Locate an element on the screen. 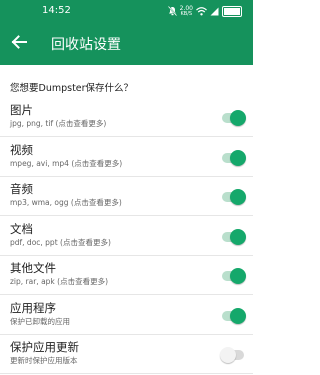 This screenshot has width=320, height=375. setting-title: 其他文件 is located at coordinates (33, 268).